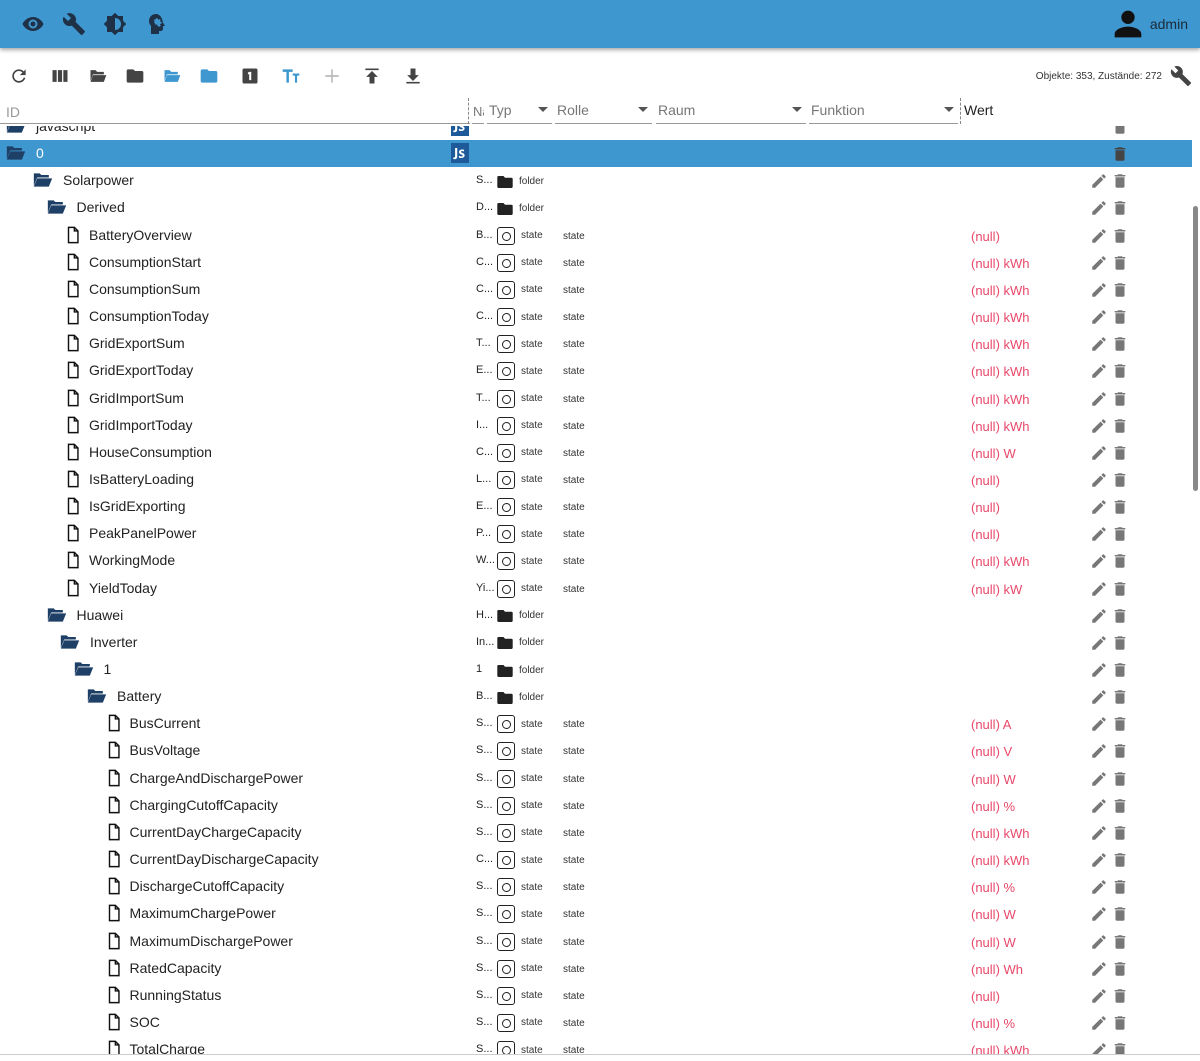 This screenshot has height=1061, width=1200. I want to click on tree-row-folder: 0, so click(596, 154).